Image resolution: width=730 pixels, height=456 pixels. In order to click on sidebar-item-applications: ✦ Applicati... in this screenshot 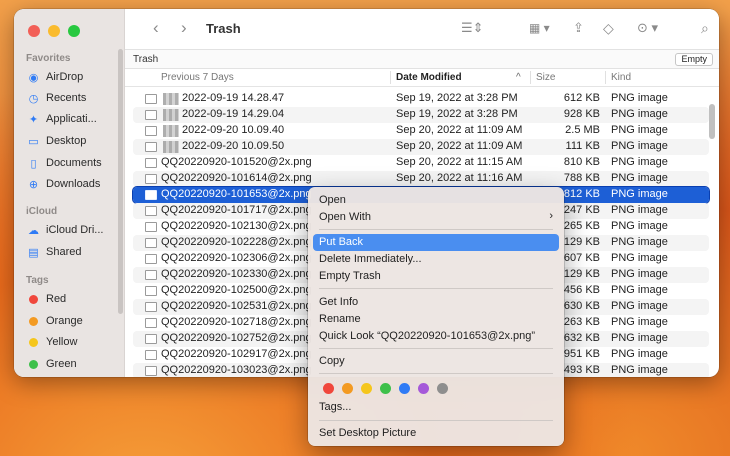, I will do `click(62, 119)`.